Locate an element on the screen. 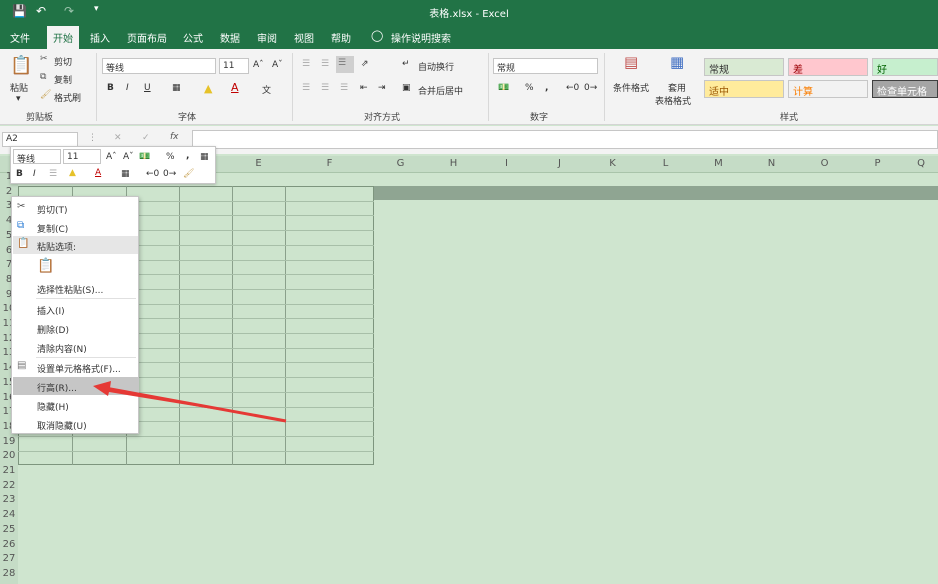 The image size is (938, 584). annotation-arrow is located at coordinates (190, 402).